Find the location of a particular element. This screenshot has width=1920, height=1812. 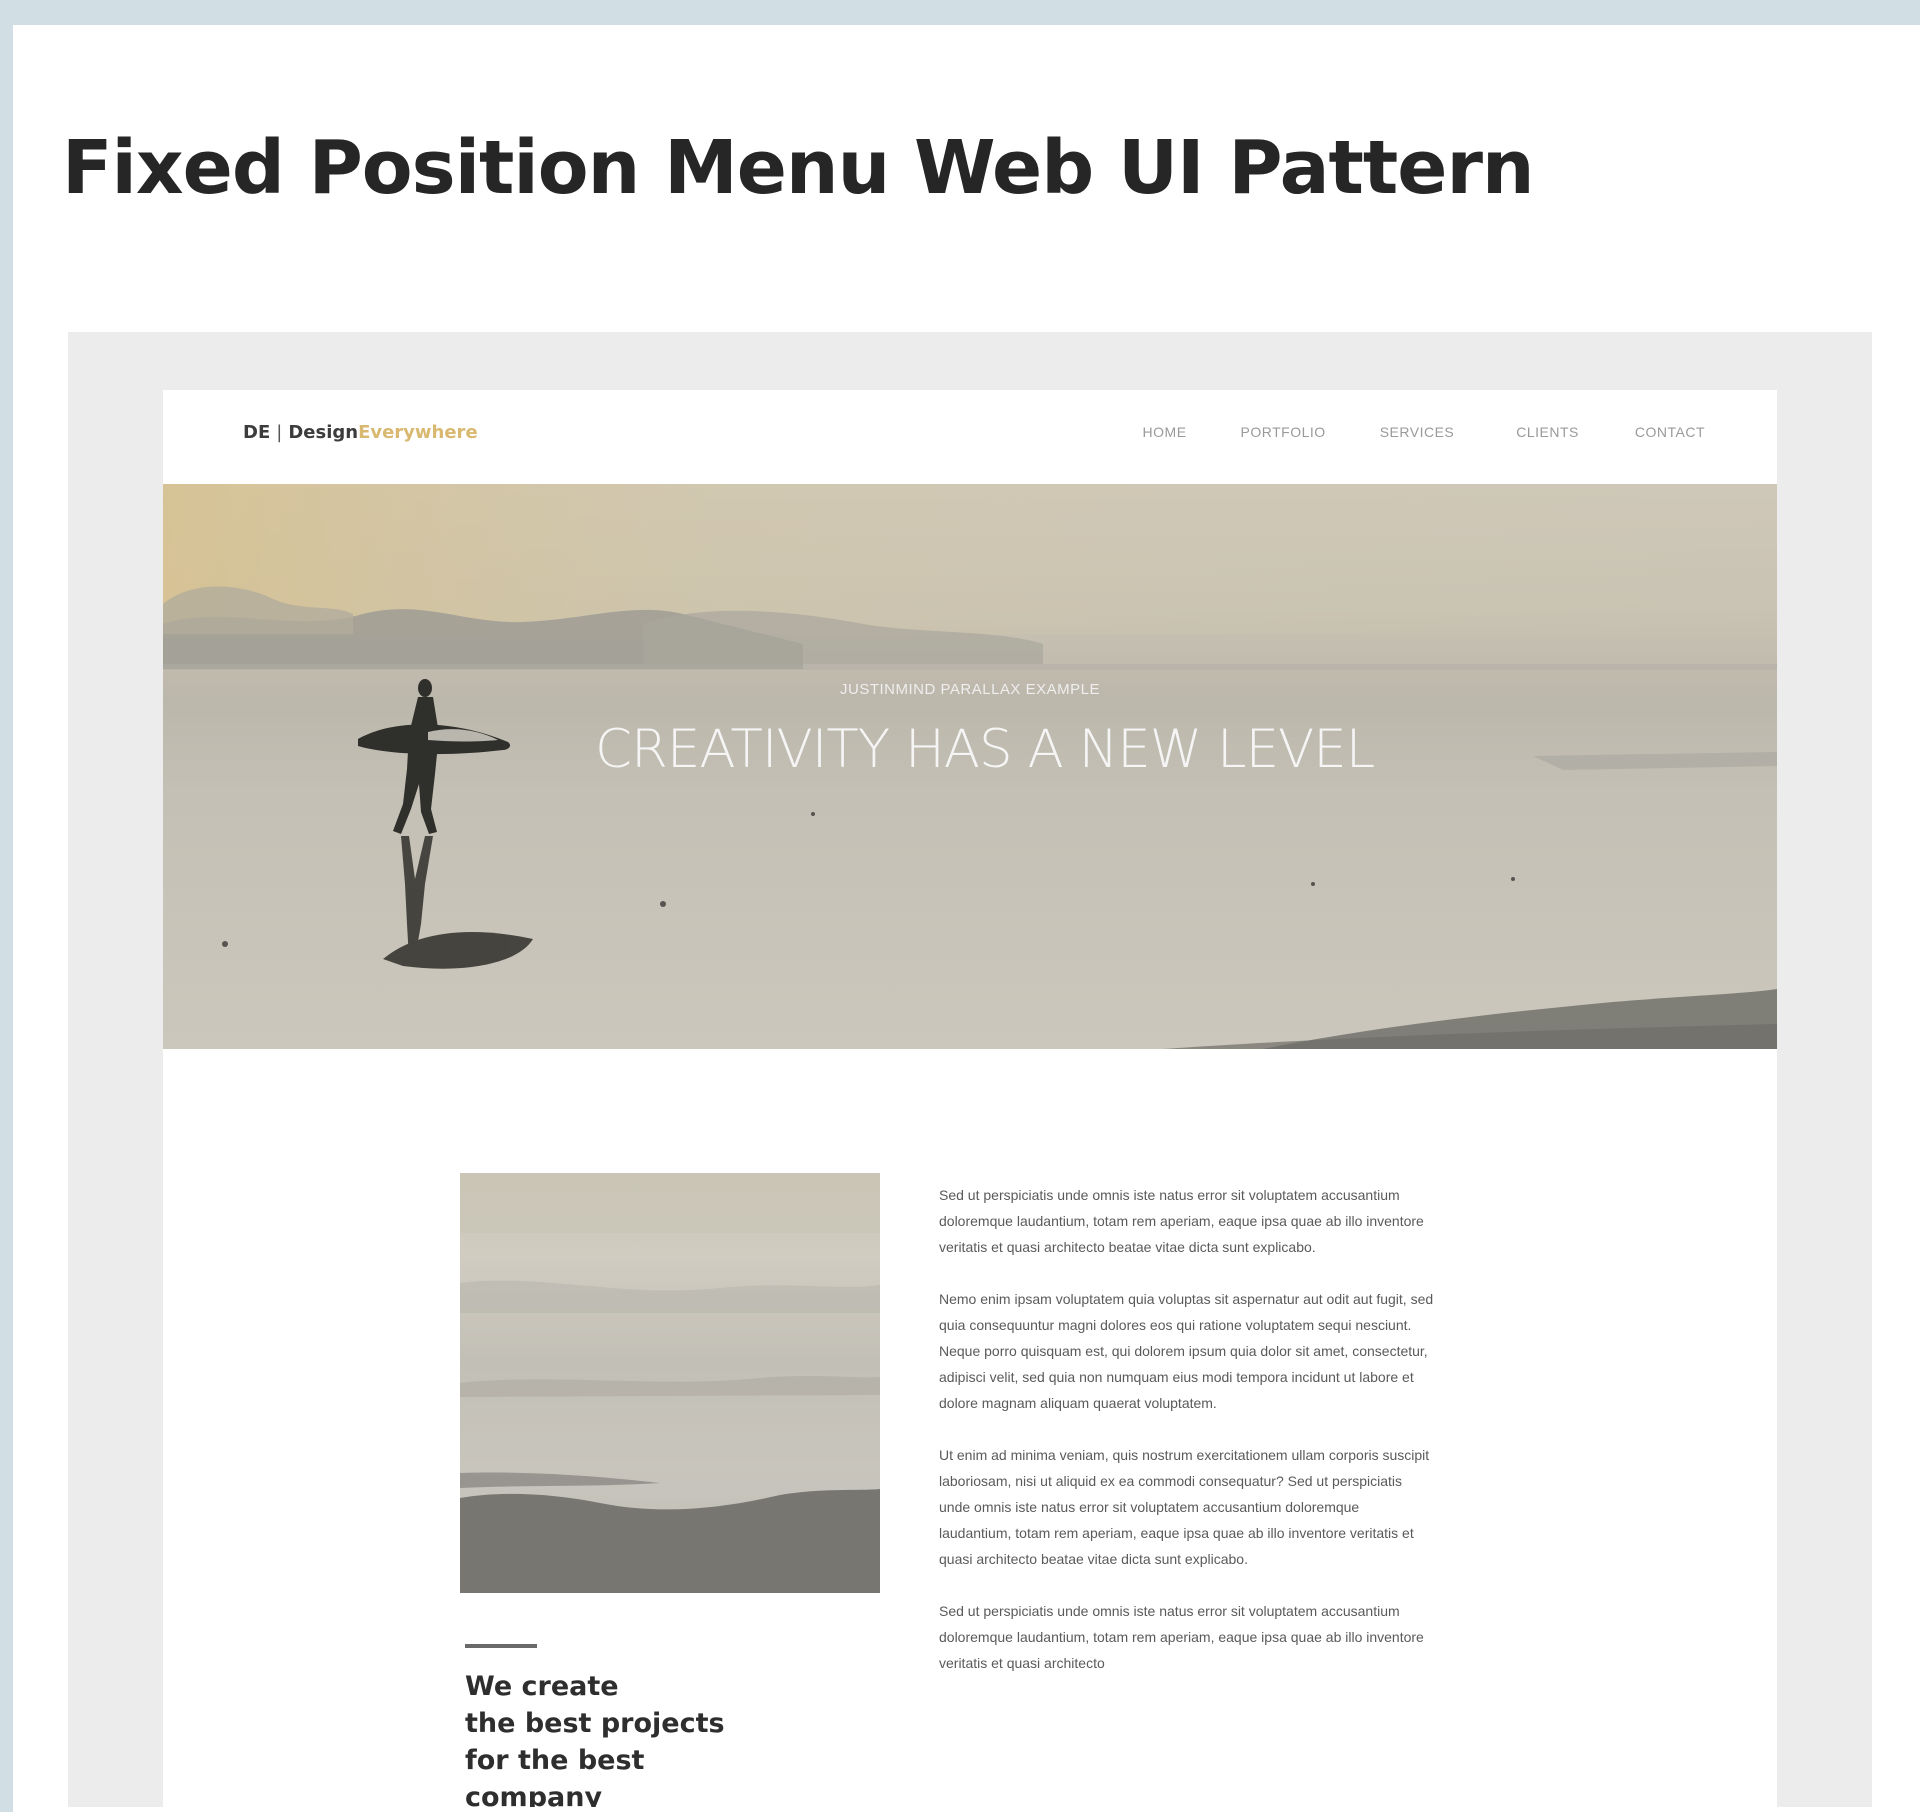

tagline-line-4: company is located at coordinates (534, 1794).